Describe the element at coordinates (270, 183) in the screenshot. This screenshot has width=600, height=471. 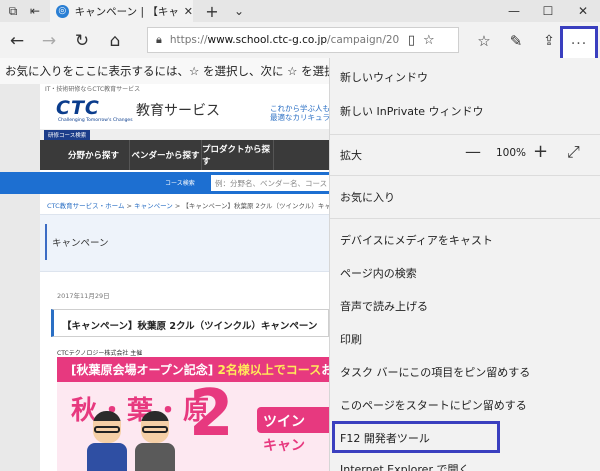
I see `course-search-input: 例：分野名、ベンダー名、コース` at that location.